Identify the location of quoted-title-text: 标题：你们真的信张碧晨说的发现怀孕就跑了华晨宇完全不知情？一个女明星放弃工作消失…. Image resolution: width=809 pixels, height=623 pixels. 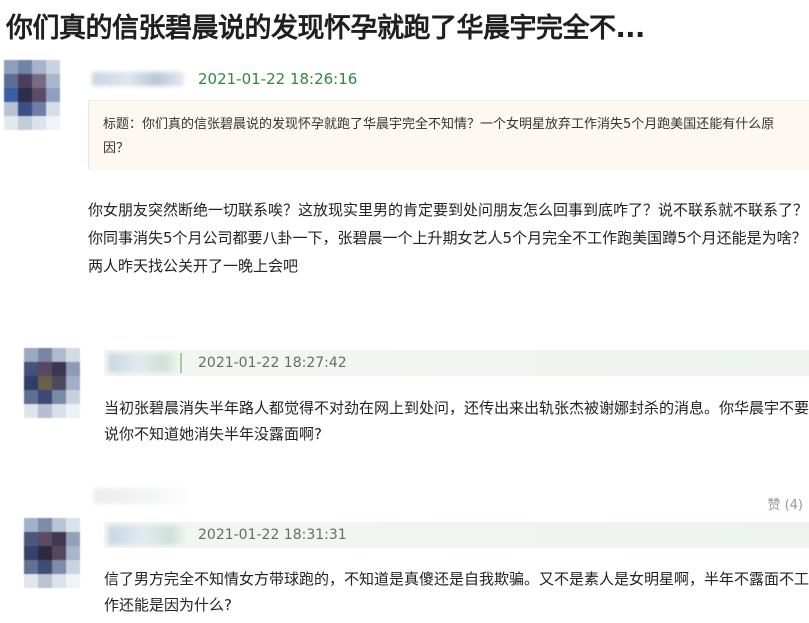
(439, 136).